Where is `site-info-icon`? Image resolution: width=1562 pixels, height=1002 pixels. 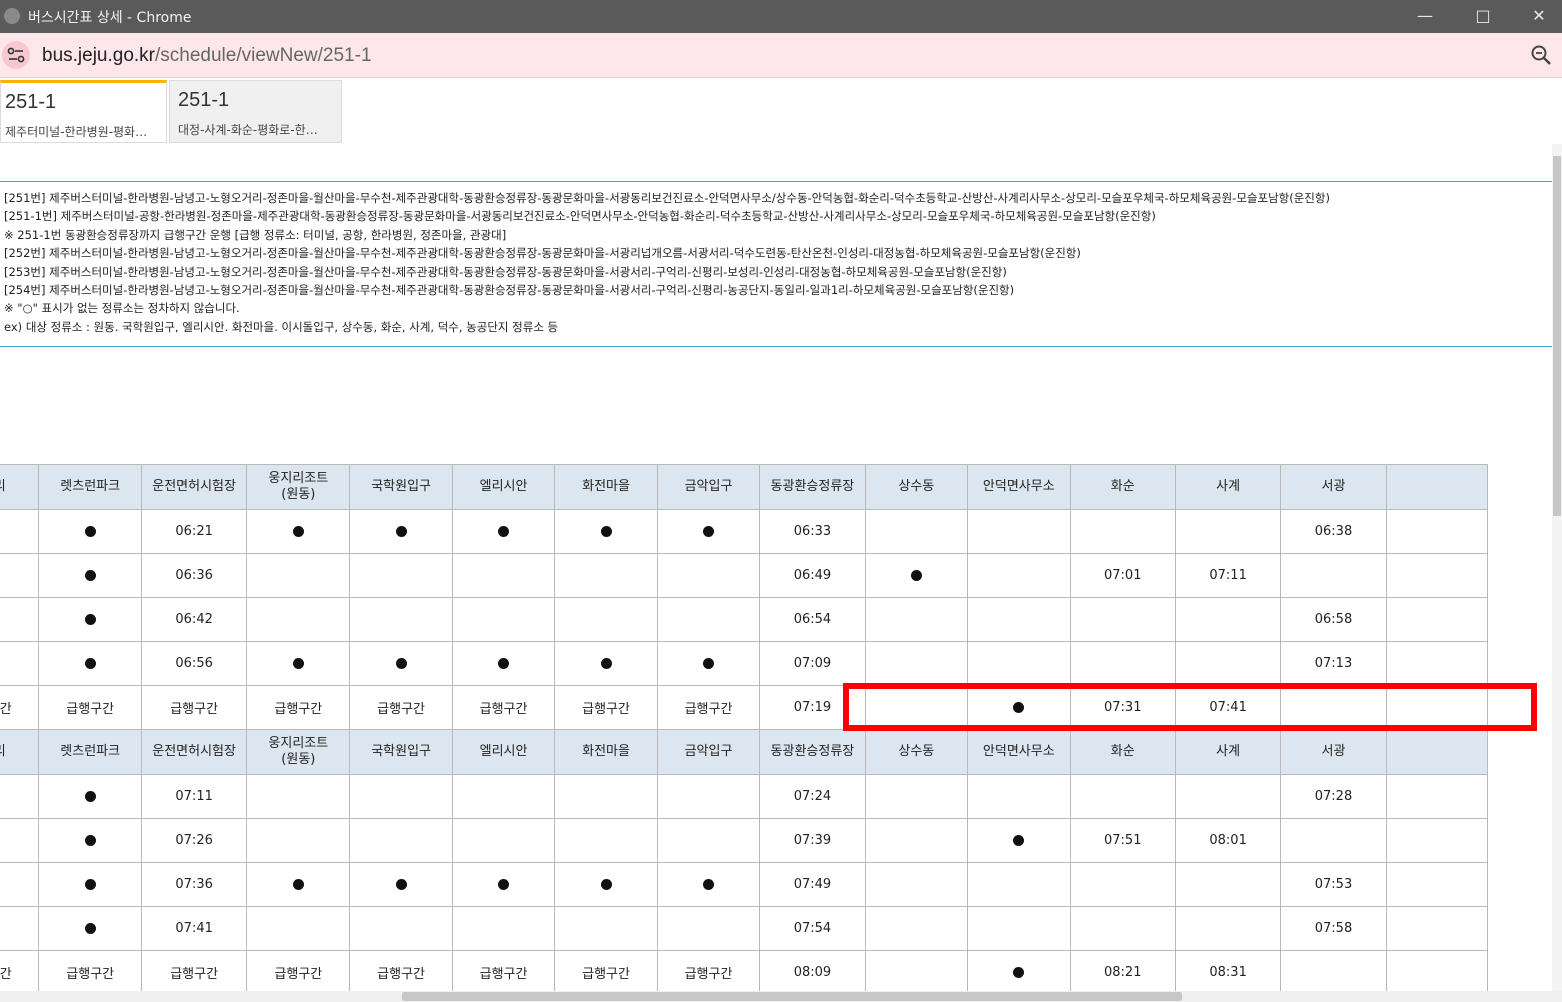
site-info-icon is located at coordinates (16, 55).